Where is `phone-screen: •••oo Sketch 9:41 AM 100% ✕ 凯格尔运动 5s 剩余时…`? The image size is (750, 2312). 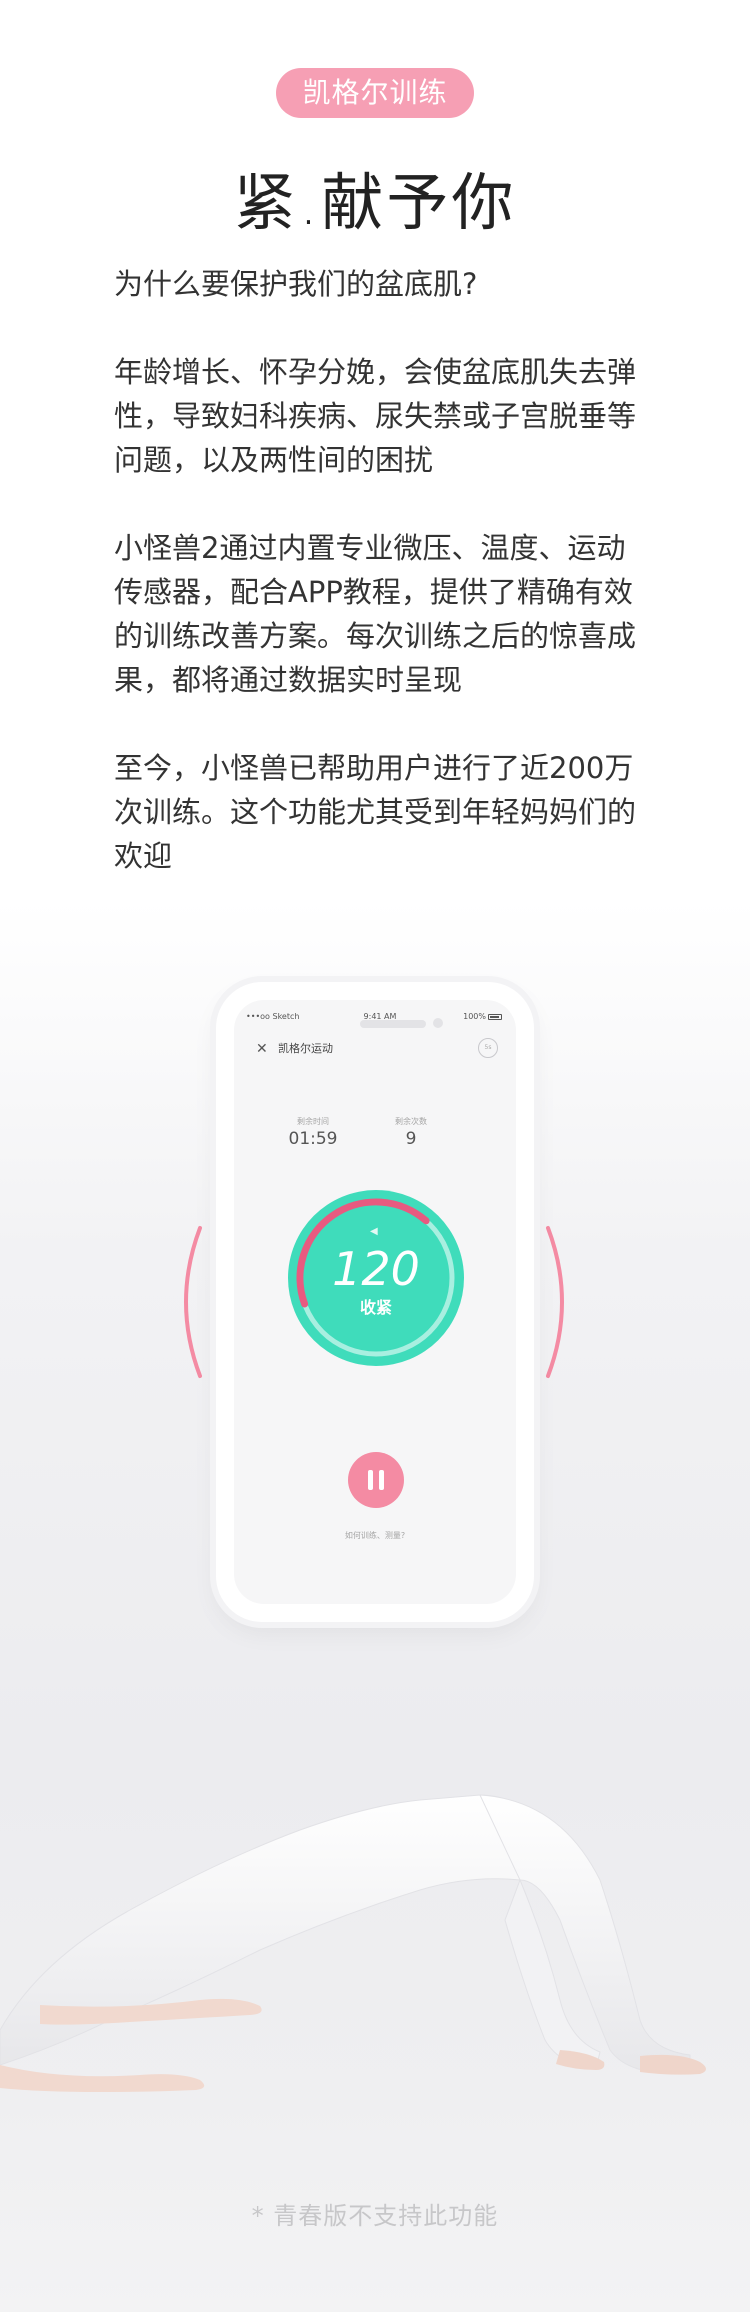
phone-screen: •••oo Sketch 9:41 AM 100% ✕ 凯格尔运动 5s 剩余时… is located at coordinates (375, 1302).